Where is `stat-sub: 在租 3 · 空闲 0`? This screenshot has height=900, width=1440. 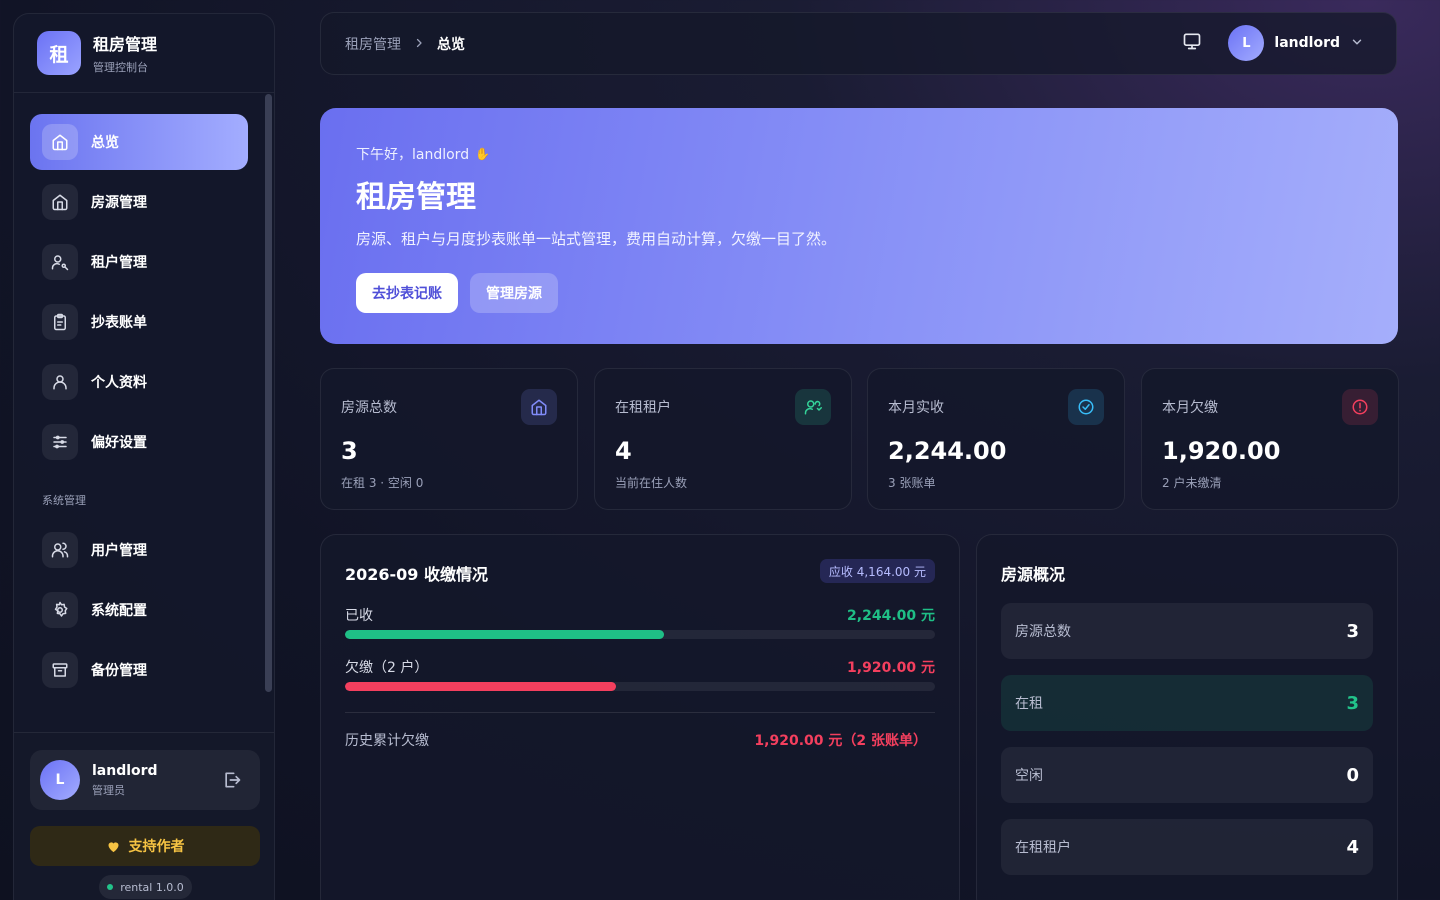
stat-sub: 在租 3 · 空闲 0 is located at coordinates (382, 483).